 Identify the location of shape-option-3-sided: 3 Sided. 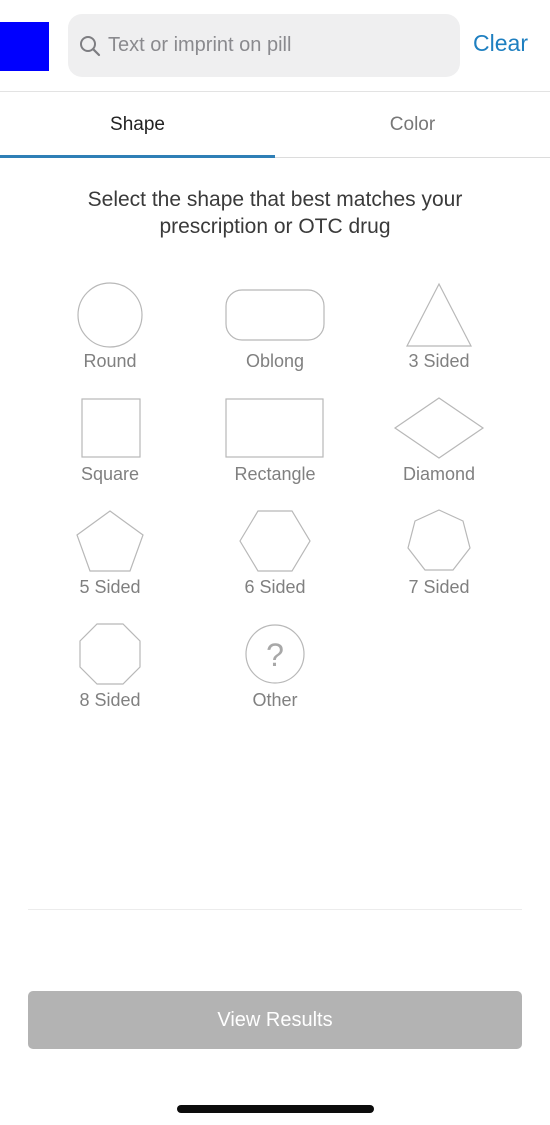
(439, 330).